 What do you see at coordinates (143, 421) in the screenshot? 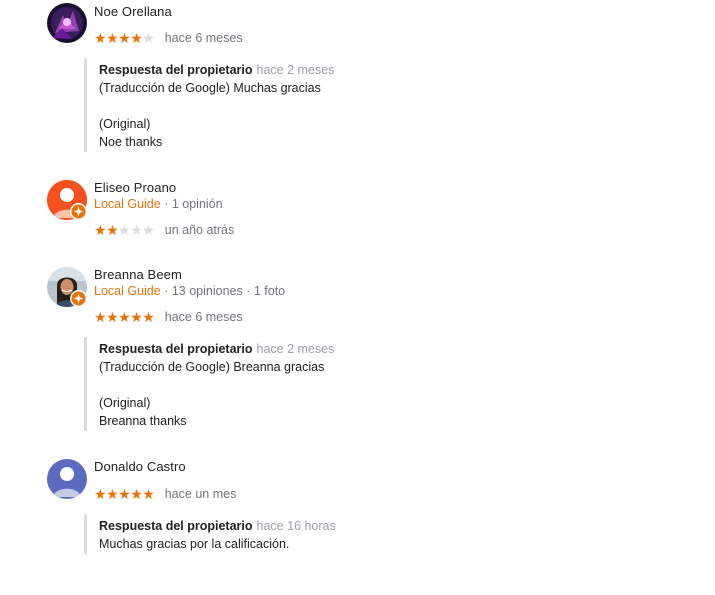
I see `reply-original: Breanna thanks` at bounding box center [143, 421].